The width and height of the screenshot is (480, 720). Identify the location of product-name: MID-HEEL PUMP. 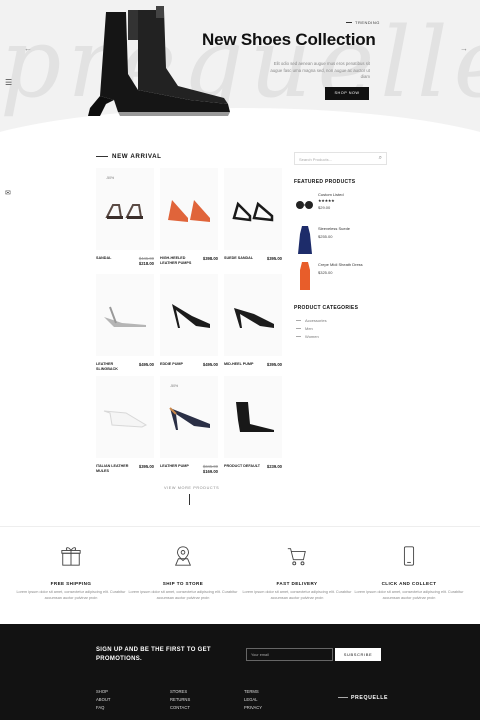
(242, 364).